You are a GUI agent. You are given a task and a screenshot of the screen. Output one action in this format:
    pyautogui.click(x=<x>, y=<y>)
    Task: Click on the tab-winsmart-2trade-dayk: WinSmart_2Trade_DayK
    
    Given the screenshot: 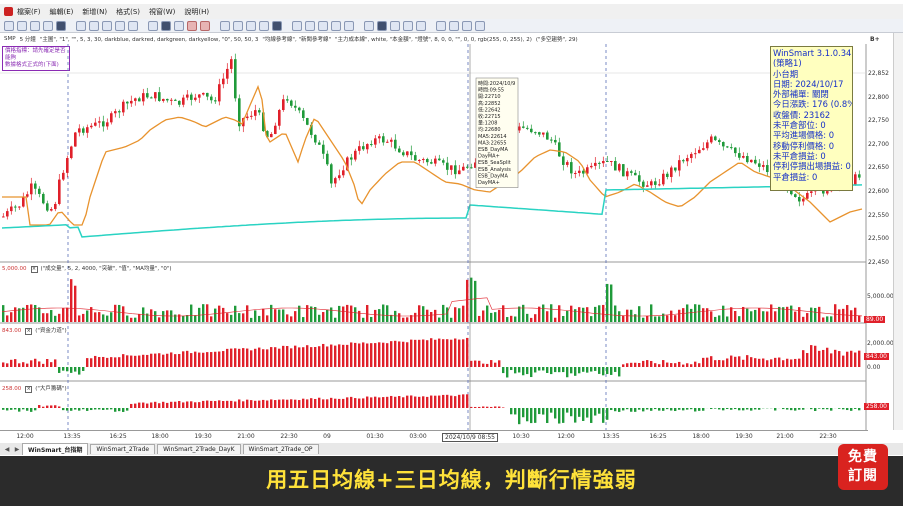 What is the action you would take?
    pyautogui.click(x=199, y=449)
    